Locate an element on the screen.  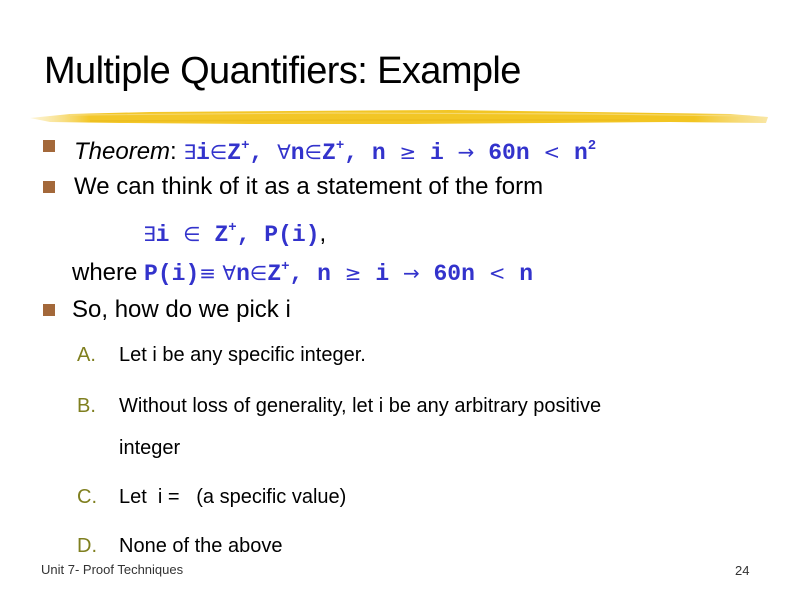
theorem-line: Theorem: ∃i∈Z+, ∀n∈Z+, n ≥ i → 60n < n2 is located at coordinates (335, 149).